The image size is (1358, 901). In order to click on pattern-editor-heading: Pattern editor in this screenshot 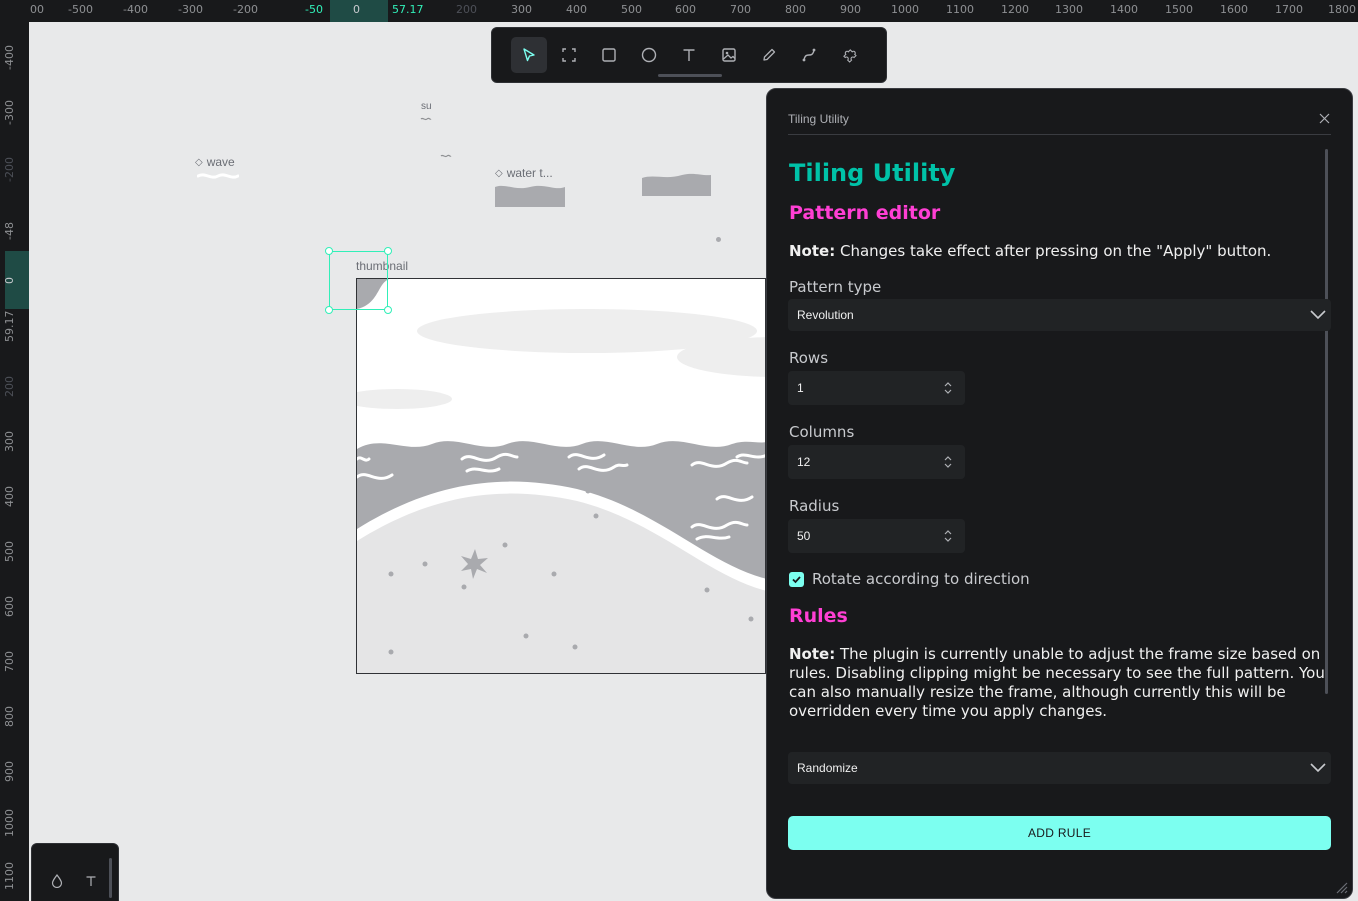, I will do `click(865, 213)`.